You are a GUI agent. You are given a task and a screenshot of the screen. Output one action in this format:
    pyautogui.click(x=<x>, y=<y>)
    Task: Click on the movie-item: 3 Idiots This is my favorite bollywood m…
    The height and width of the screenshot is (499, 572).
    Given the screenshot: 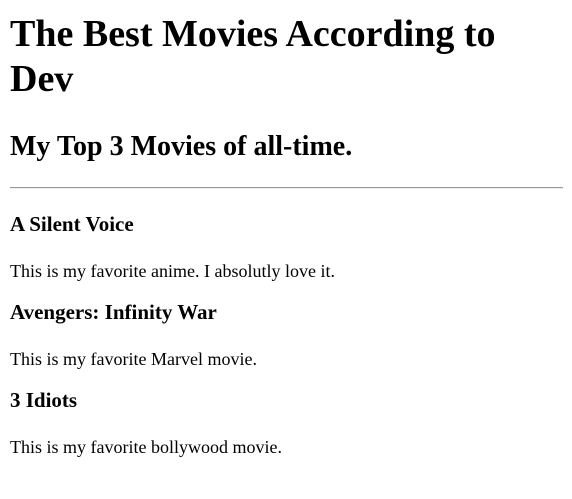 What is the action you would take?
    pyautogui.click(x=286, y=423)
    